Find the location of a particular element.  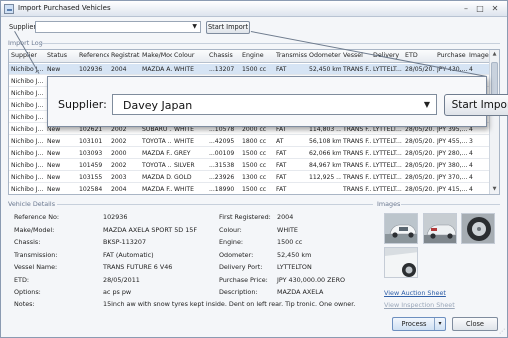

close-button: Close is located at coordinates (475, 324).